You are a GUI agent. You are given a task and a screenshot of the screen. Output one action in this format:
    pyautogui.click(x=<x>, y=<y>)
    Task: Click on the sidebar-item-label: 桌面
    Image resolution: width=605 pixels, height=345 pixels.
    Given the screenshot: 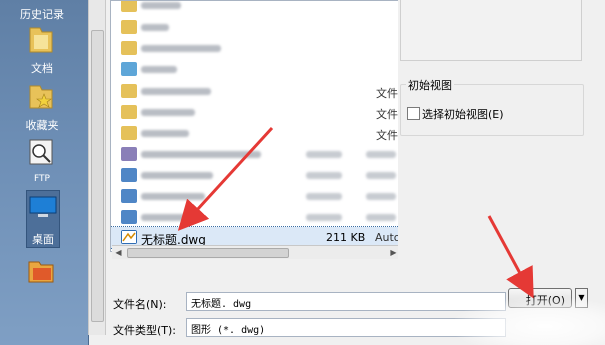 What is the action you would take?
    pyautogui.click(x=43, y=239)
    